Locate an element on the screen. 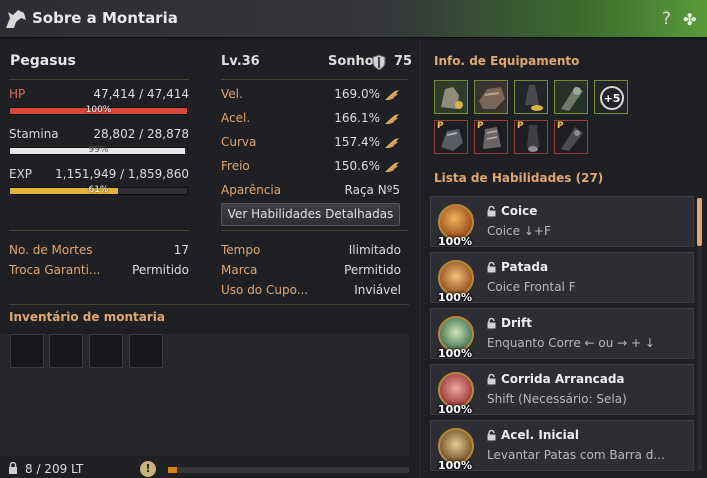 The width and height of the screenshot is (707, 478). mount-name: Pegasus is located at coordinates (43, 61).